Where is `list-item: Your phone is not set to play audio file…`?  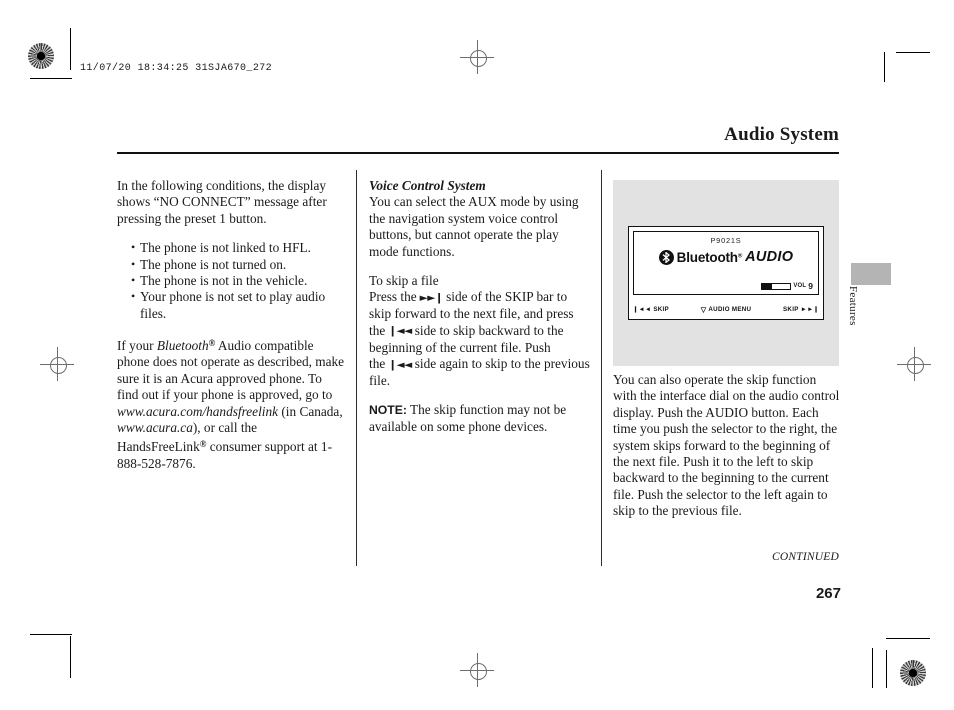 list-item: Your phone is not set to play audio file… is located at coordinates (238, 305).